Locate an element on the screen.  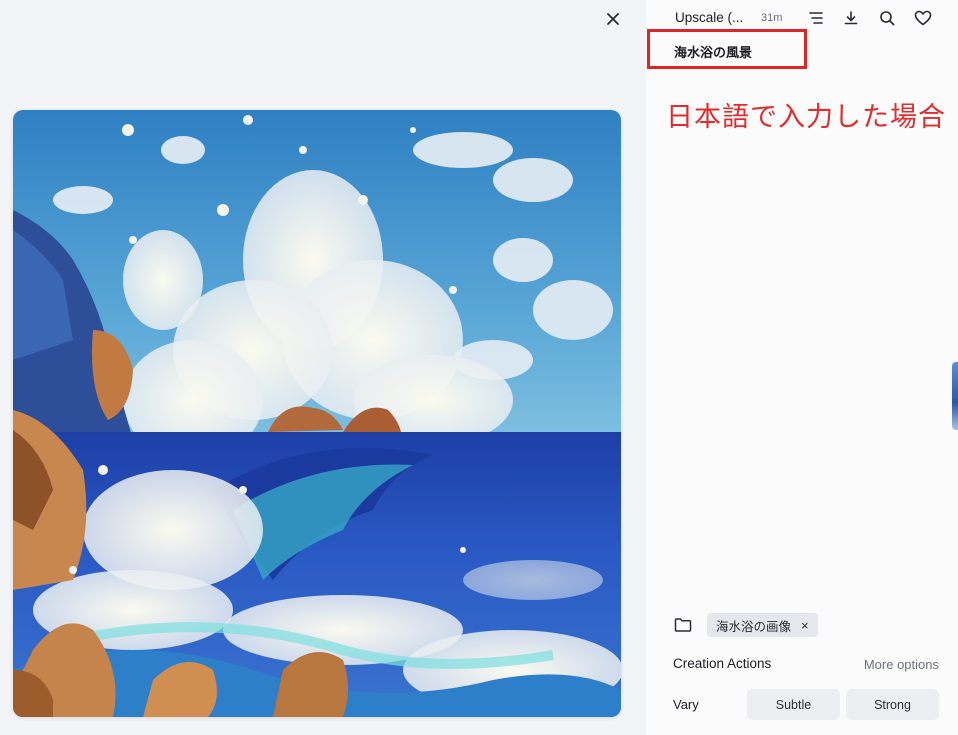
vary-subtle-button: Subtle is located at coordinates (793, 704).